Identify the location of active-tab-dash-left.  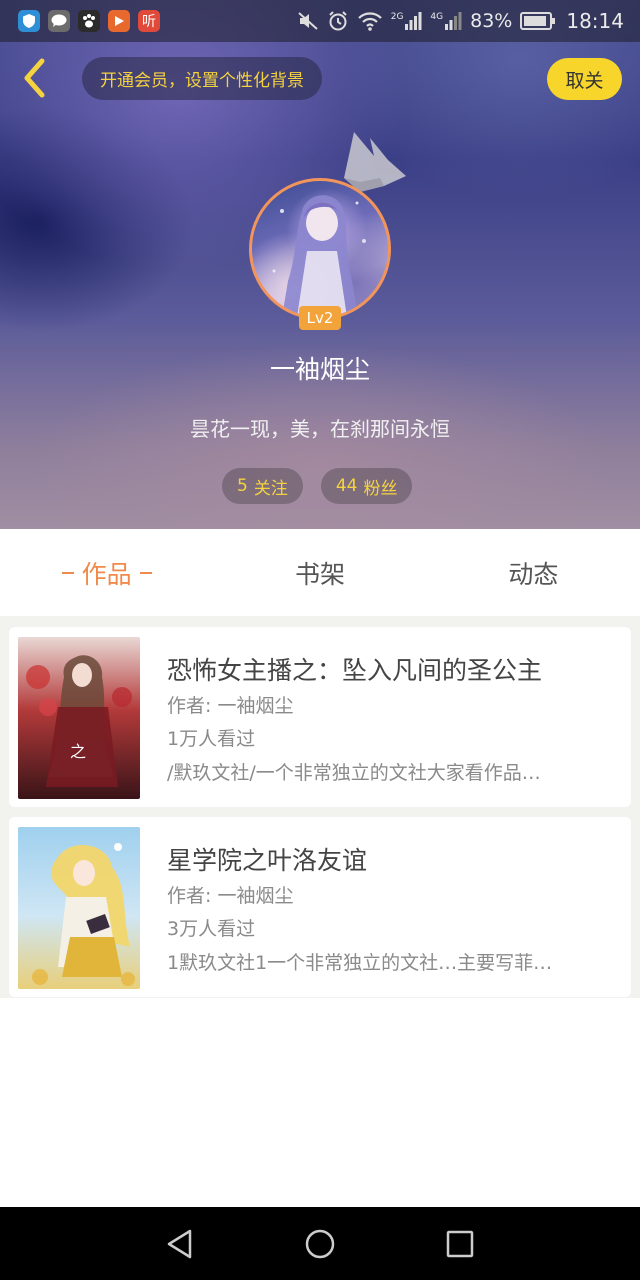
(67, 572).